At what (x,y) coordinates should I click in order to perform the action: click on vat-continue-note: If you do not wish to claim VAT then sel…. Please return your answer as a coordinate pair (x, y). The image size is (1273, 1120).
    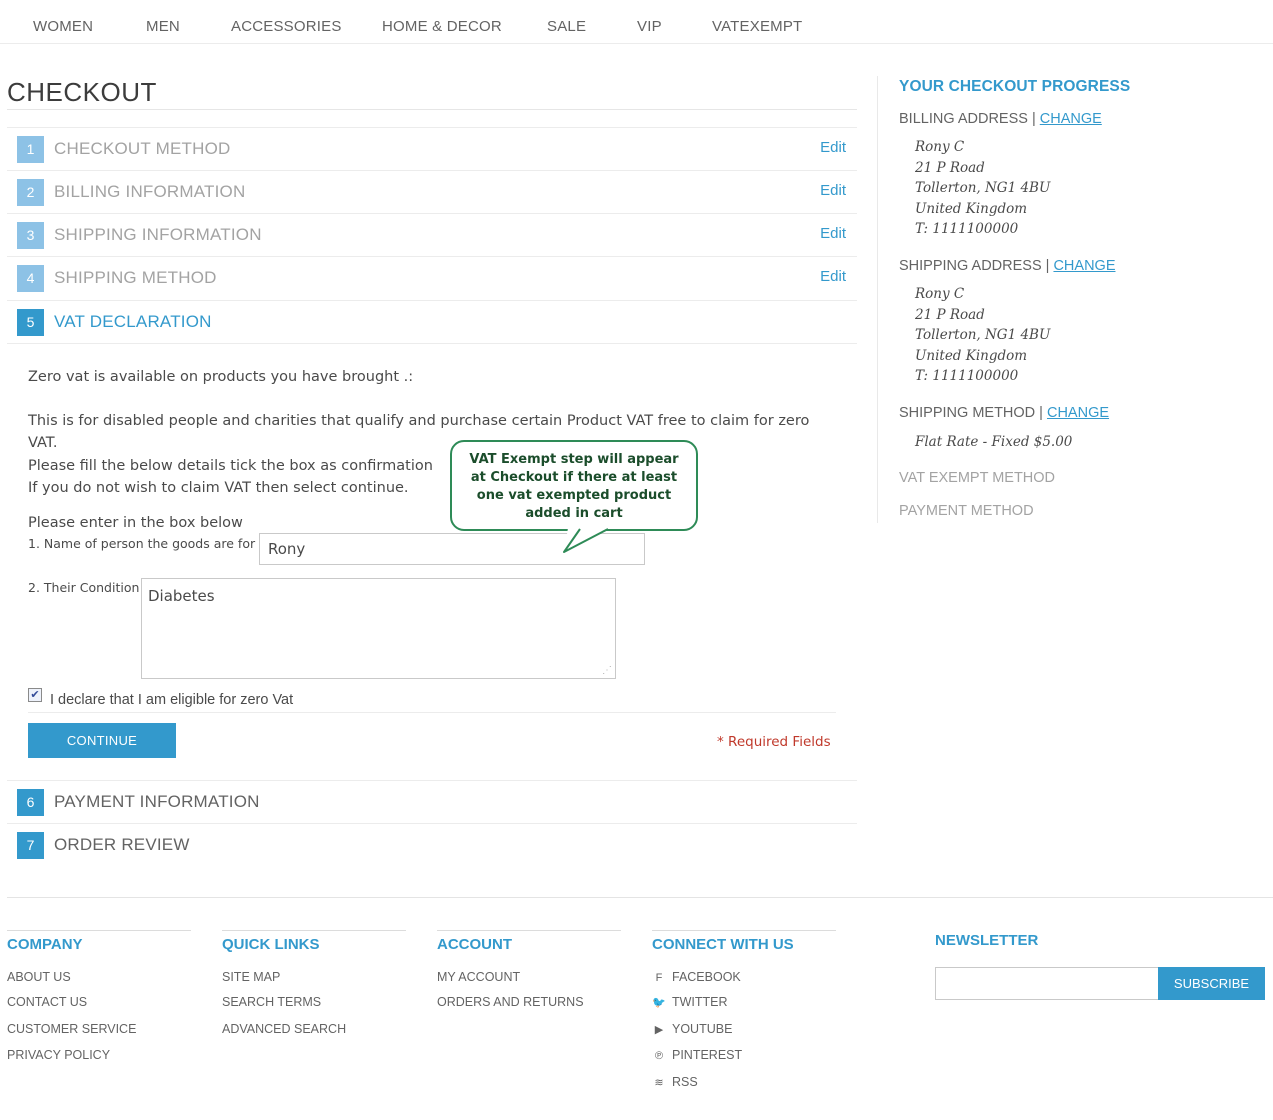
    Looking at the image, I should click on (218, 488).